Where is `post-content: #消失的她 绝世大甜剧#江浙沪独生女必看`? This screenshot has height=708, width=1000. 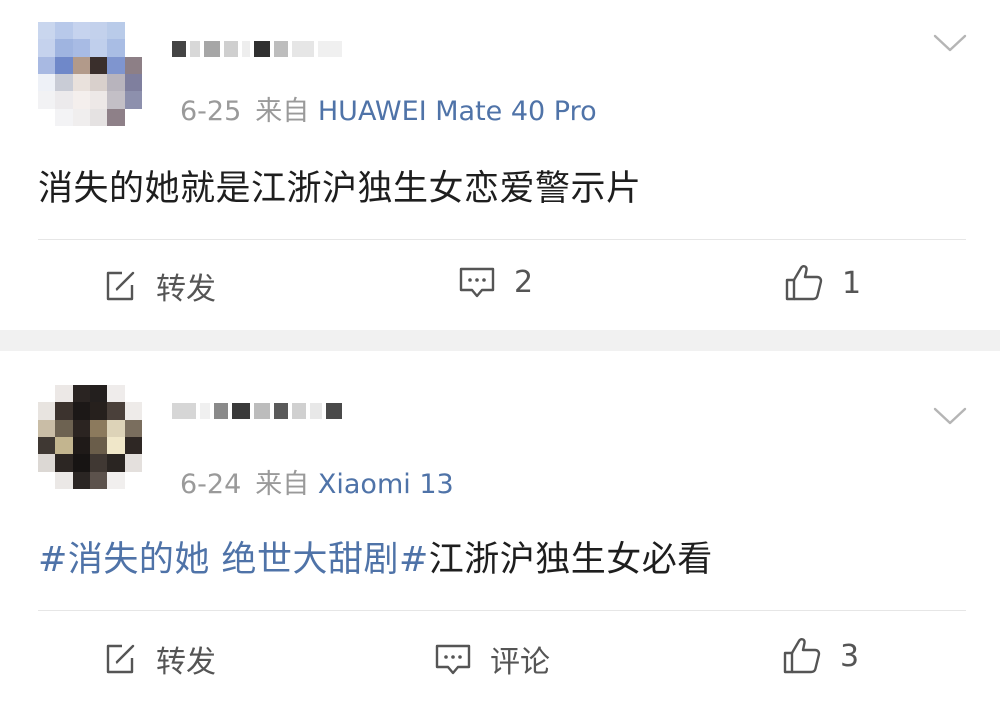
post-content: #消失的她 绝世大甜剧#江浙沪独生女必看 is located at coordinates (375, 556).